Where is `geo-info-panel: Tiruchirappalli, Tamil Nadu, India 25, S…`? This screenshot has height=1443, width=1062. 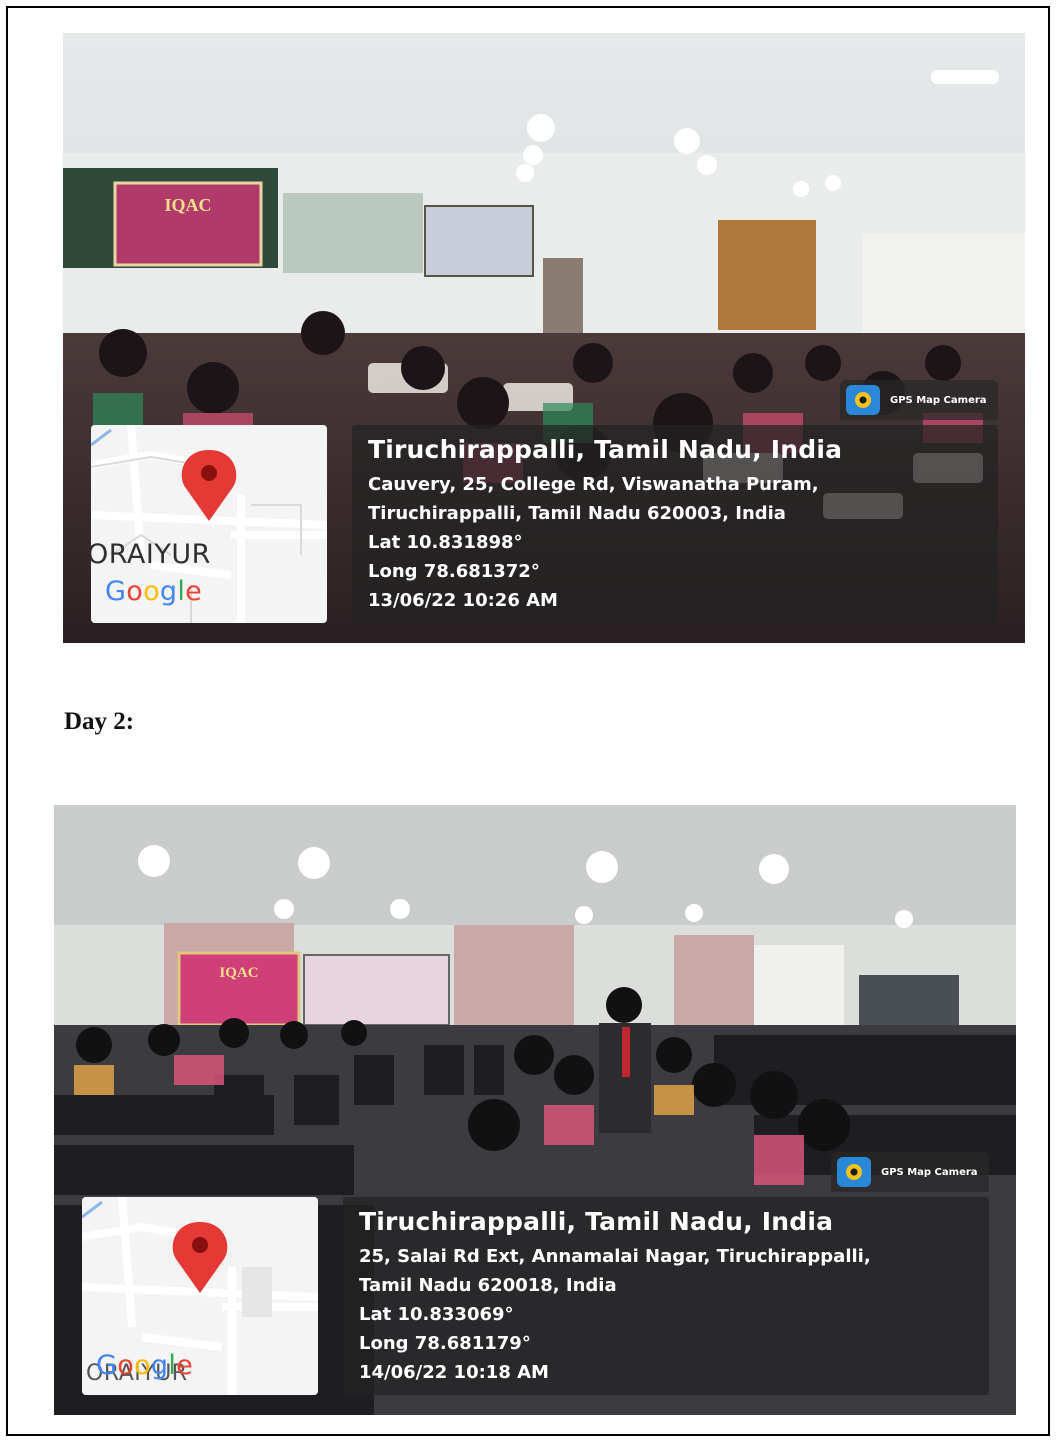 geo-info-panel: Tiruchirappalli, Tamil Nadu, India 25, S… is located at coordinates (666, 1296).